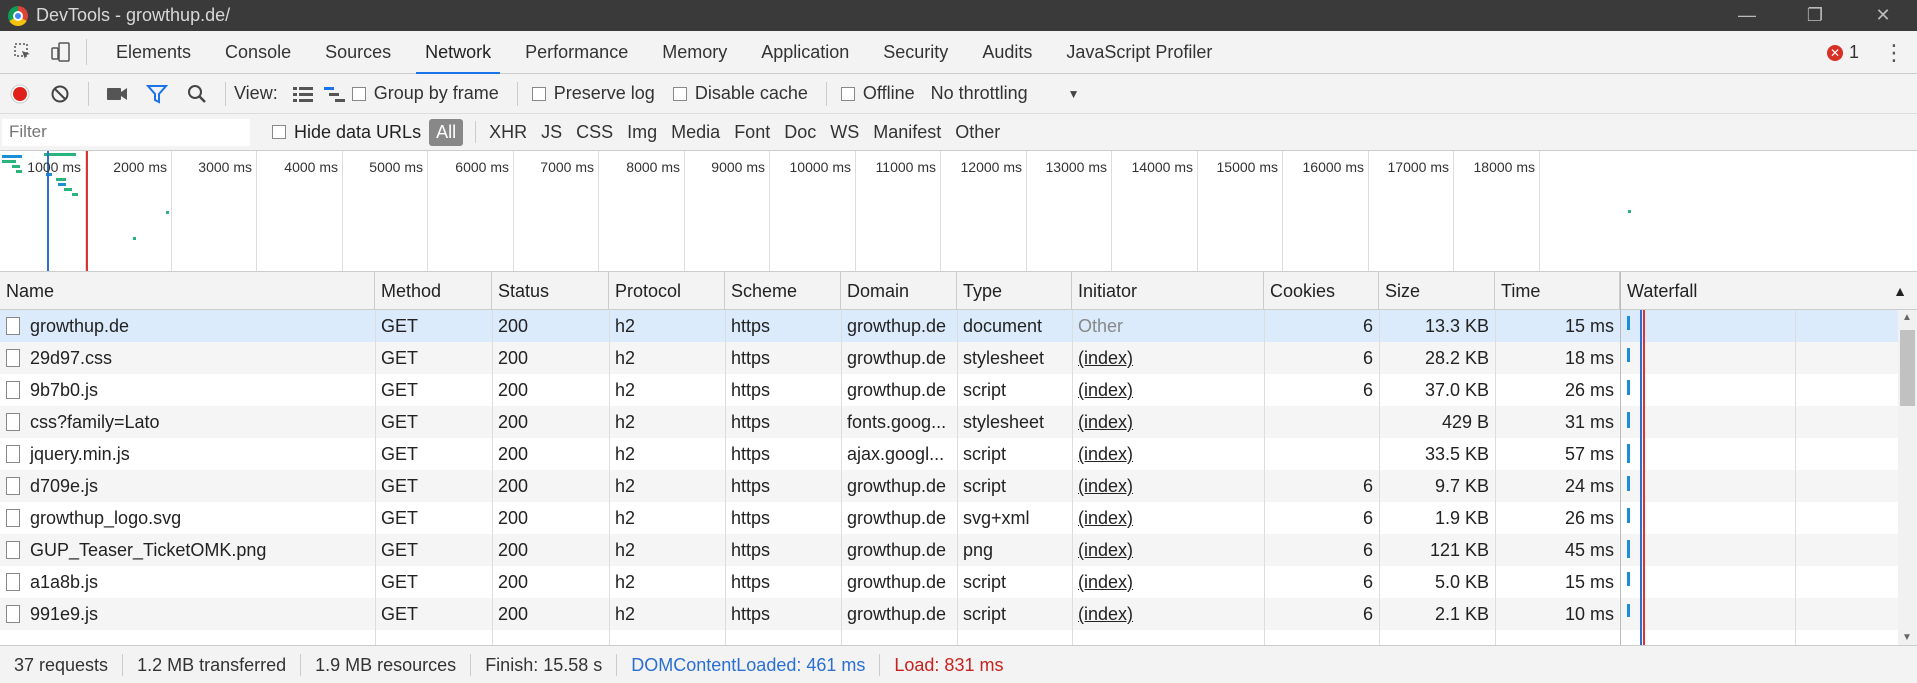  What do you see at coordinates (847, 93) in the screenshot?
I see `offline-checkbox` at bounding box center [847, 93].